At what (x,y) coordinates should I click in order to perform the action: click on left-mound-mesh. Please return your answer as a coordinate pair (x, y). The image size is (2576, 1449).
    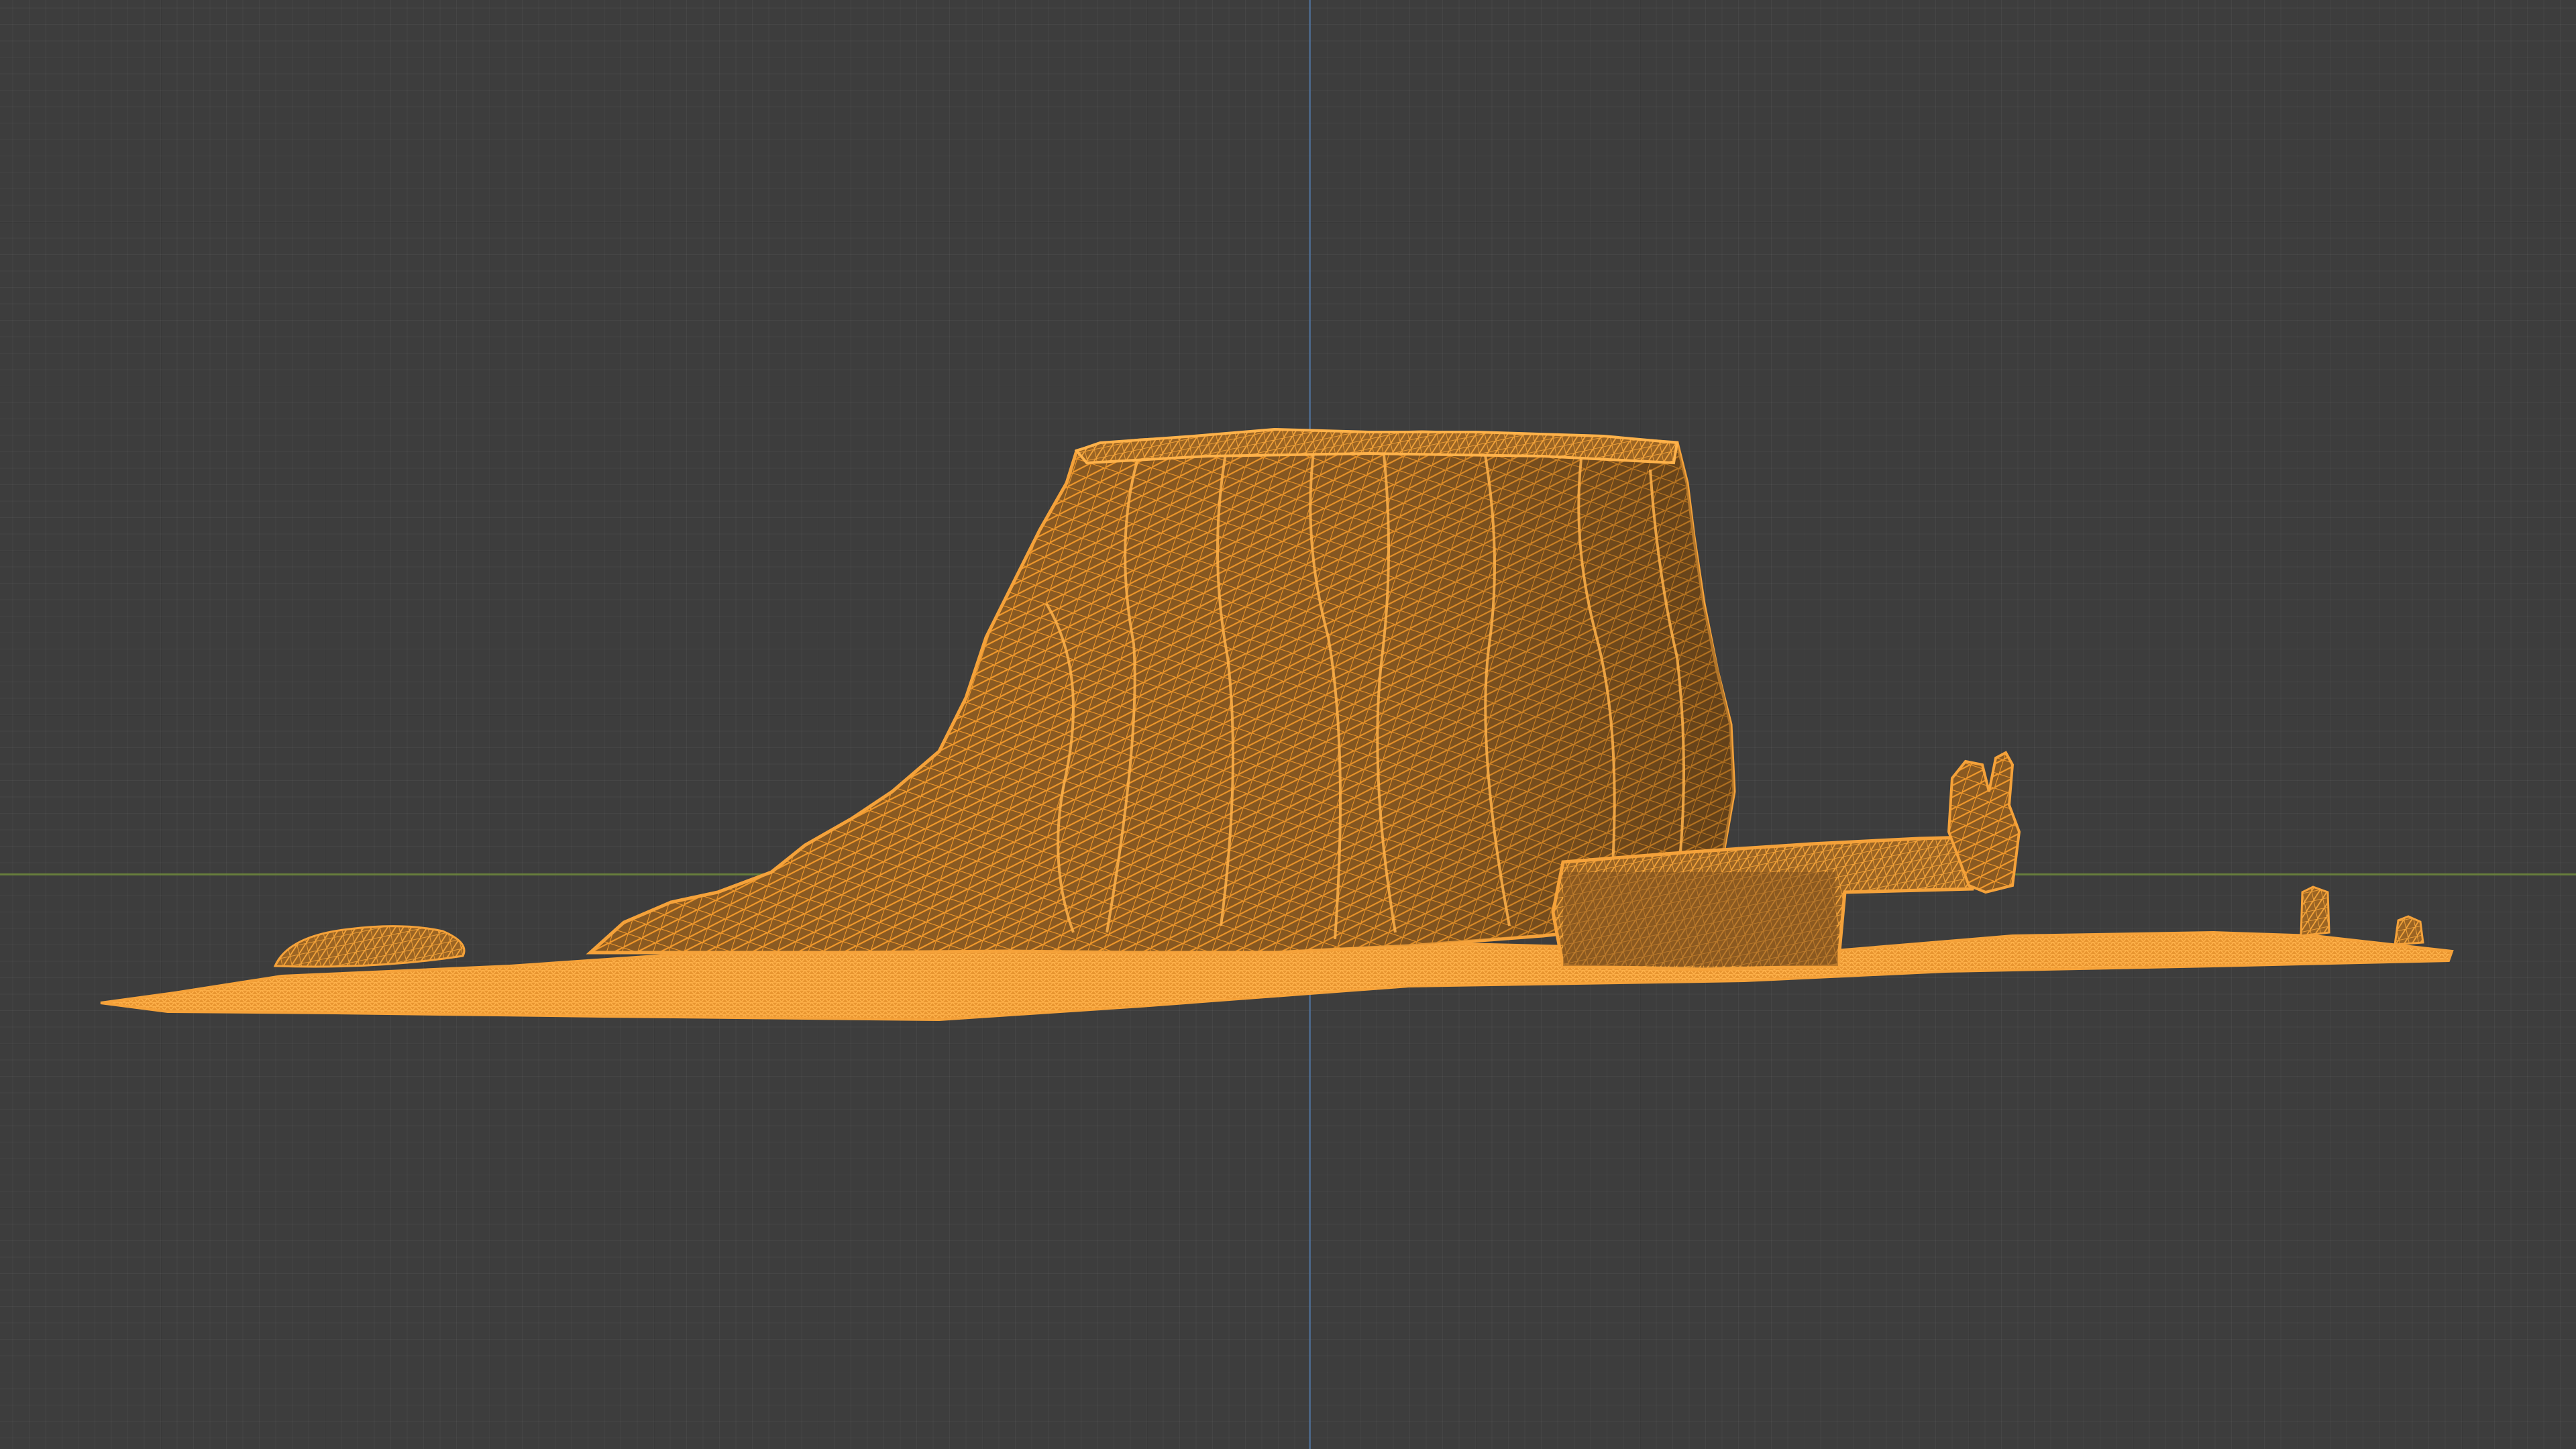
    Looking at the image, I should click on (369, 946).